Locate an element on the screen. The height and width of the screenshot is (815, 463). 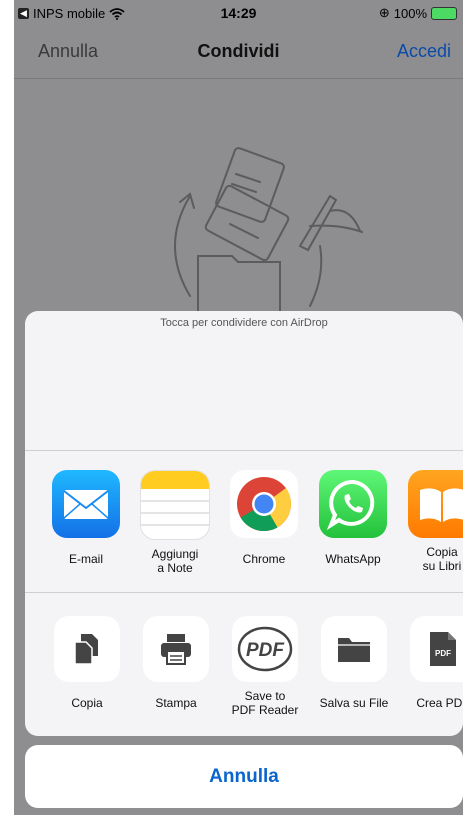
share-app-notes: Aggiungi a Note is located at coordinates (175, 523).